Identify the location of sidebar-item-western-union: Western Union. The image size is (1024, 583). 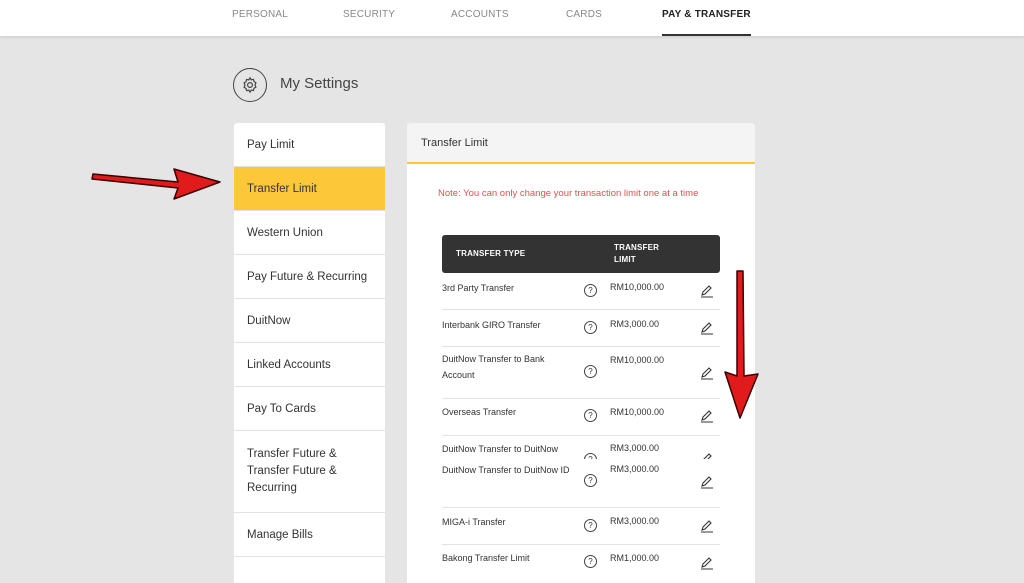
(309, 233).